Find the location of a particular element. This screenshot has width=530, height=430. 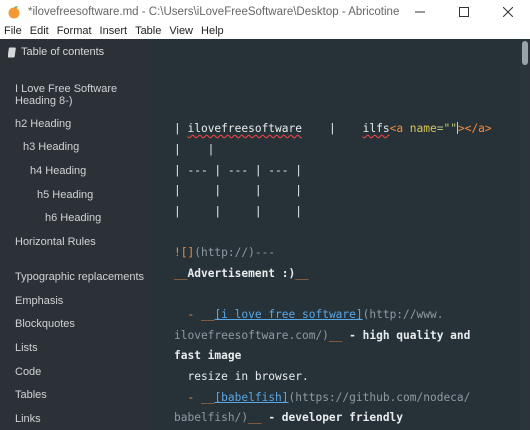

toc-header: Table of contents is located at coordinates (56, 52).